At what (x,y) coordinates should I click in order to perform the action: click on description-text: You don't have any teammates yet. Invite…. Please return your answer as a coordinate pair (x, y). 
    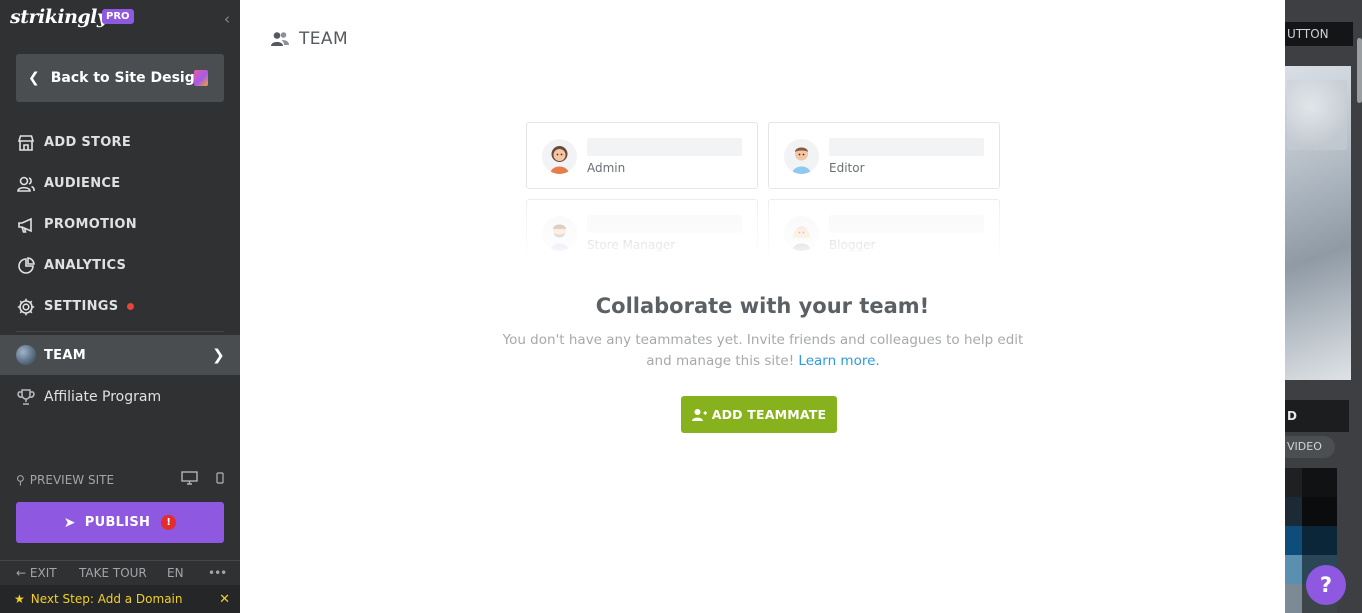
    Looking at the image, I should click on (763, 350).